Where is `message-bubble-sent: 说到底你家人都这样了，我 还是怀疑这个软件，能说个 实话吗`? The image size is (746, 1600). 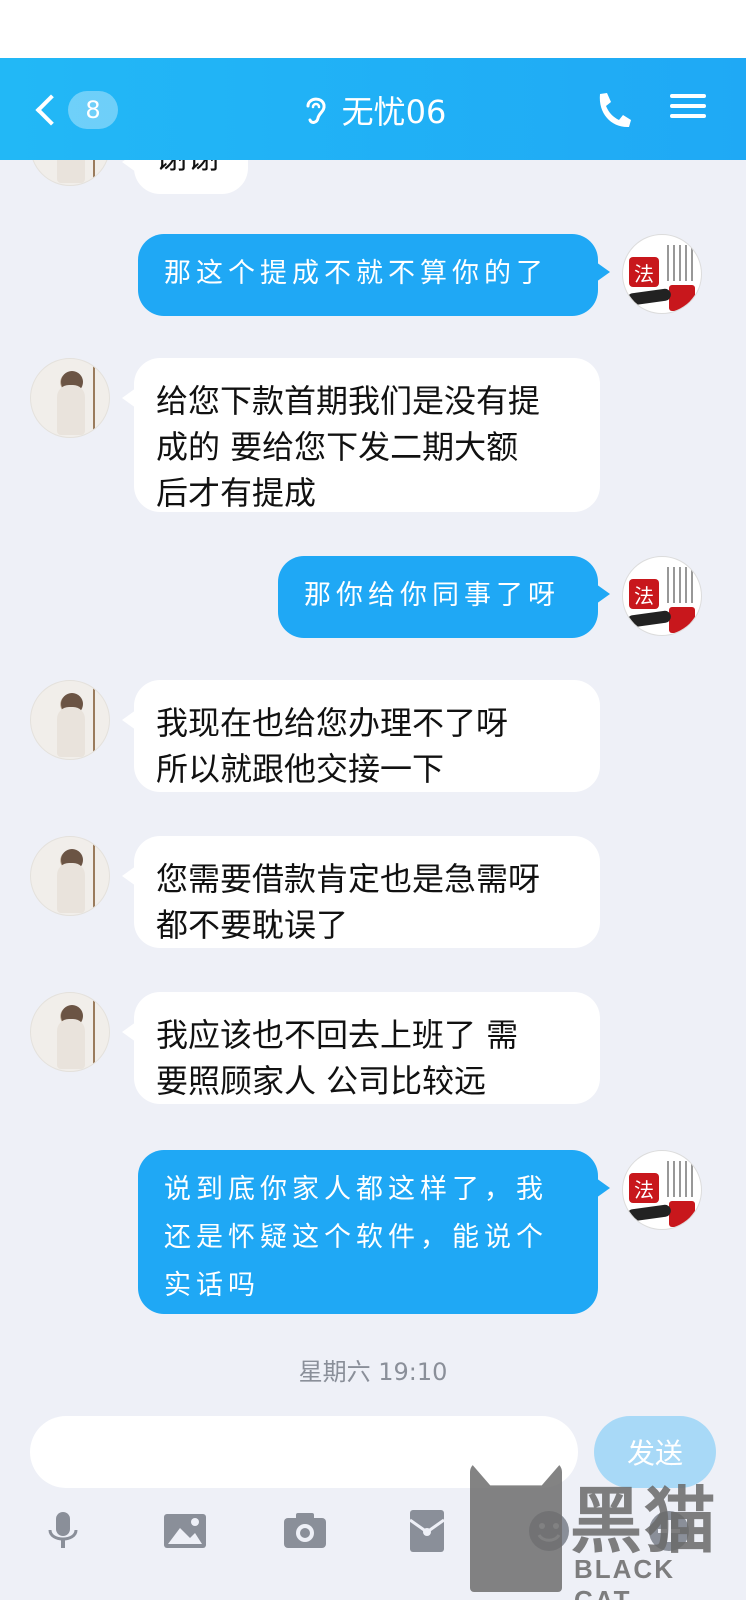 message-bubble-sent: 说到底你家人都这样了，我 还是怀疑这个软件，能说个 实话吗 is located at coordinates (374, 1232).